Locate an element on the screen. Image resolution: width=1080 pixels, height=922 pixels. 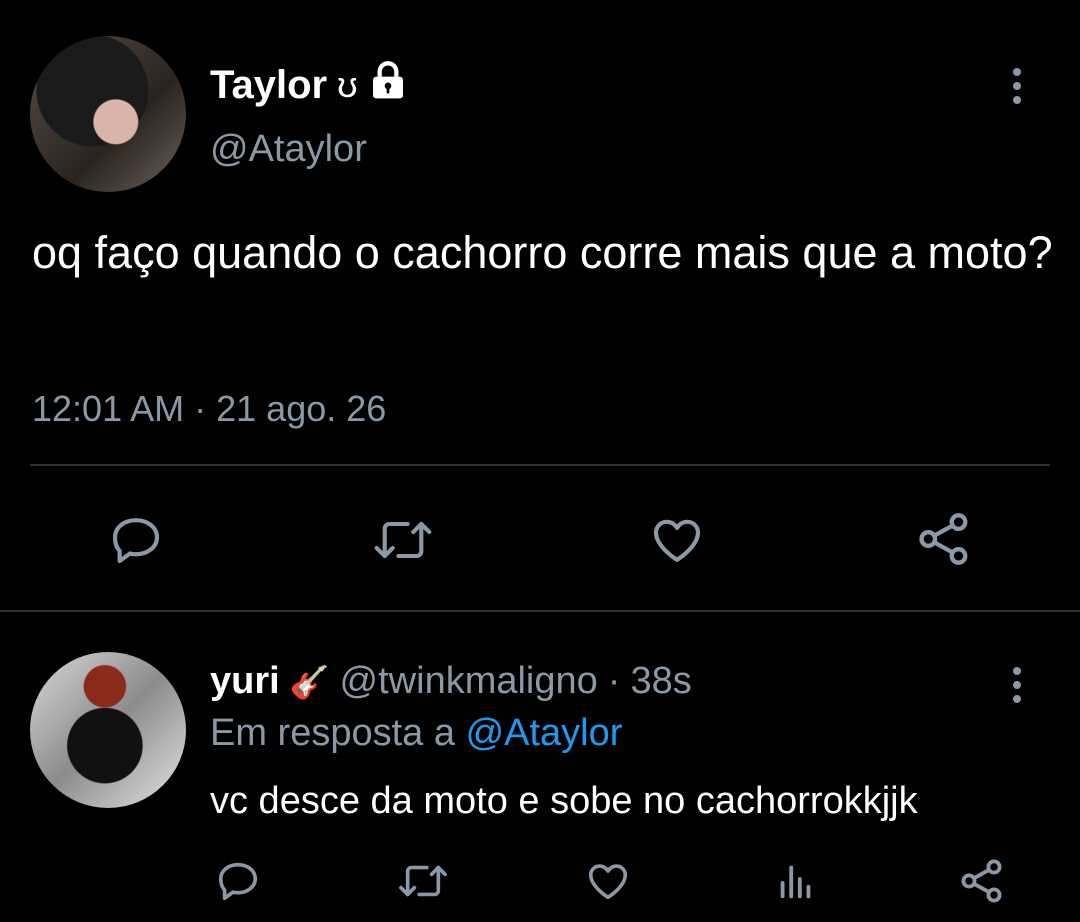
analytics-icon is located at coordinates (796, 881).